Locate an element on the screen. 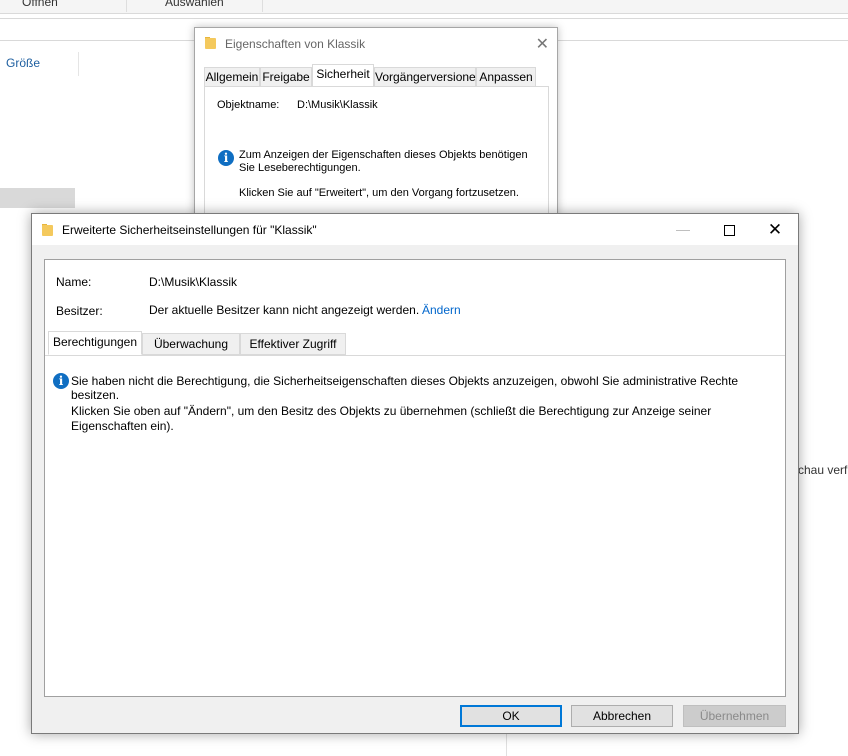  ribbon-open-group: Öffnen is located at coordinates (40, 4).